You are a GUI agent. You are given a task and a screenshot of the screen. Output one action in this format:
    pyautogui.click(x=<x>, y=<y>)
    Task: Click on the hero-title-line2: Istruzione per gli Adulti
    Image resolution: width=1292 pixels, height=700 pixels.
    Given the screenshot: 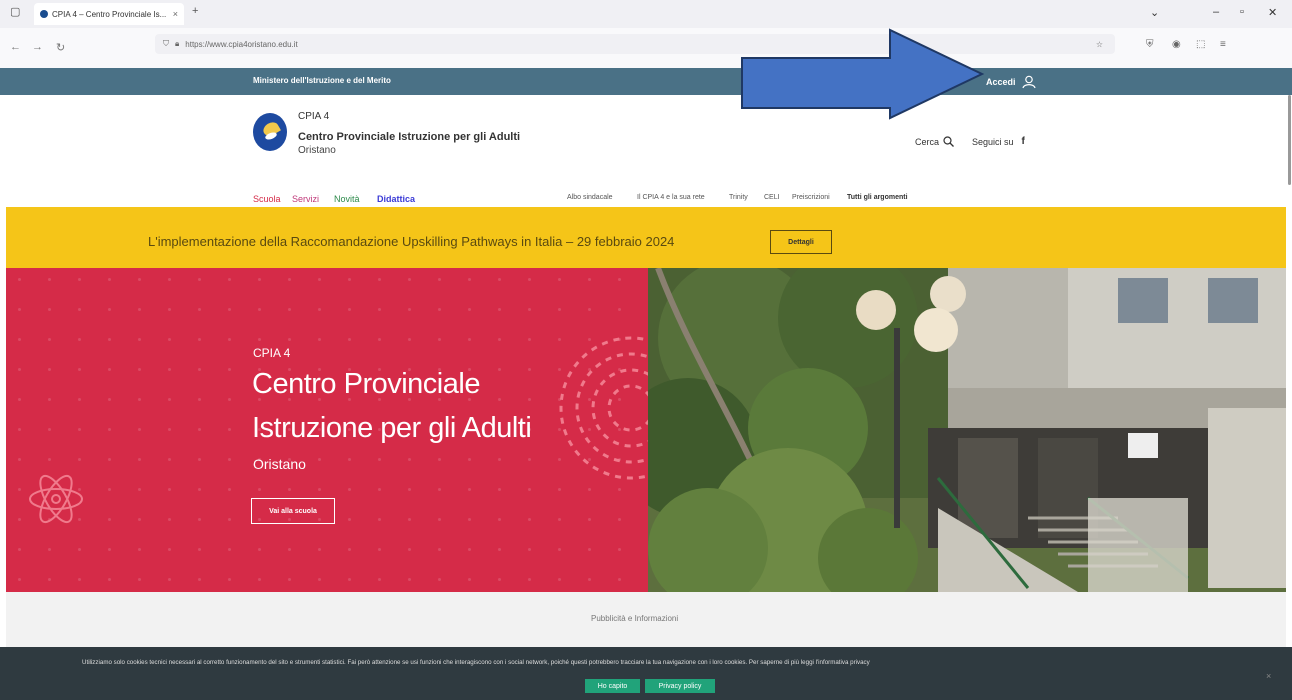 What is the action you would take?
    pyautogui.click(x=392, y=428)
    